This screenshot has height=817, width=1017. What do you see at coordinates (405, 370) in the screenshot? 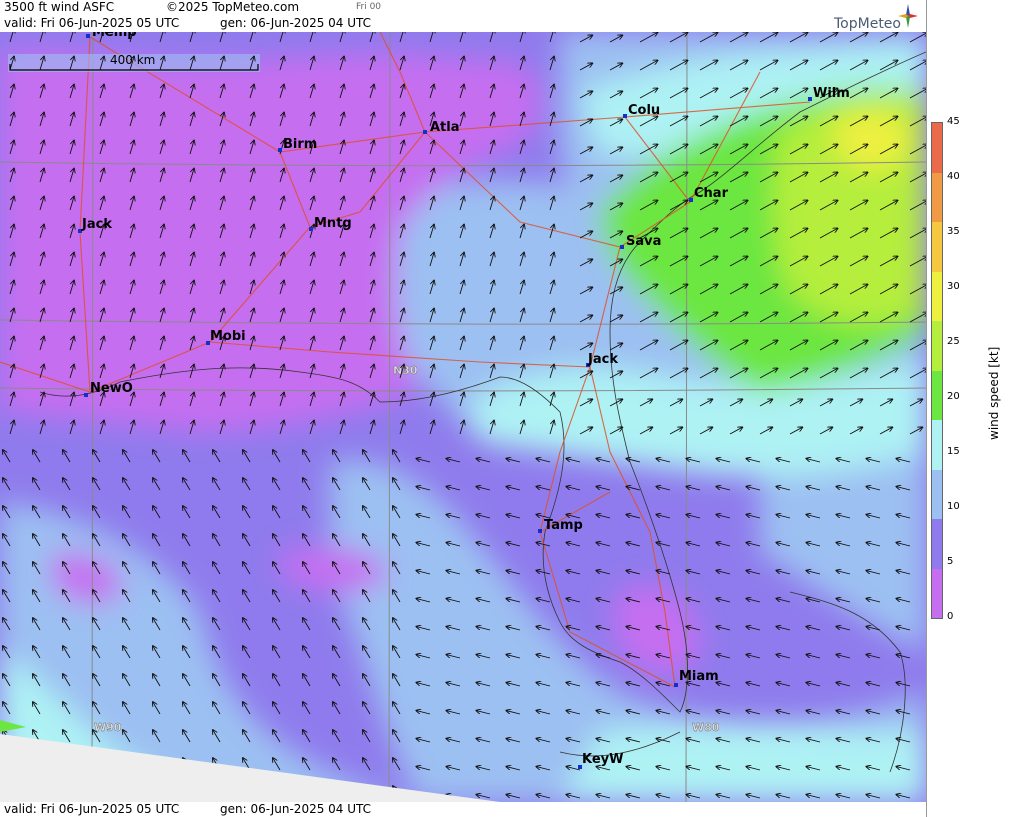
I see `latlon-label-n30: N30` at bounding box center [405, 370].